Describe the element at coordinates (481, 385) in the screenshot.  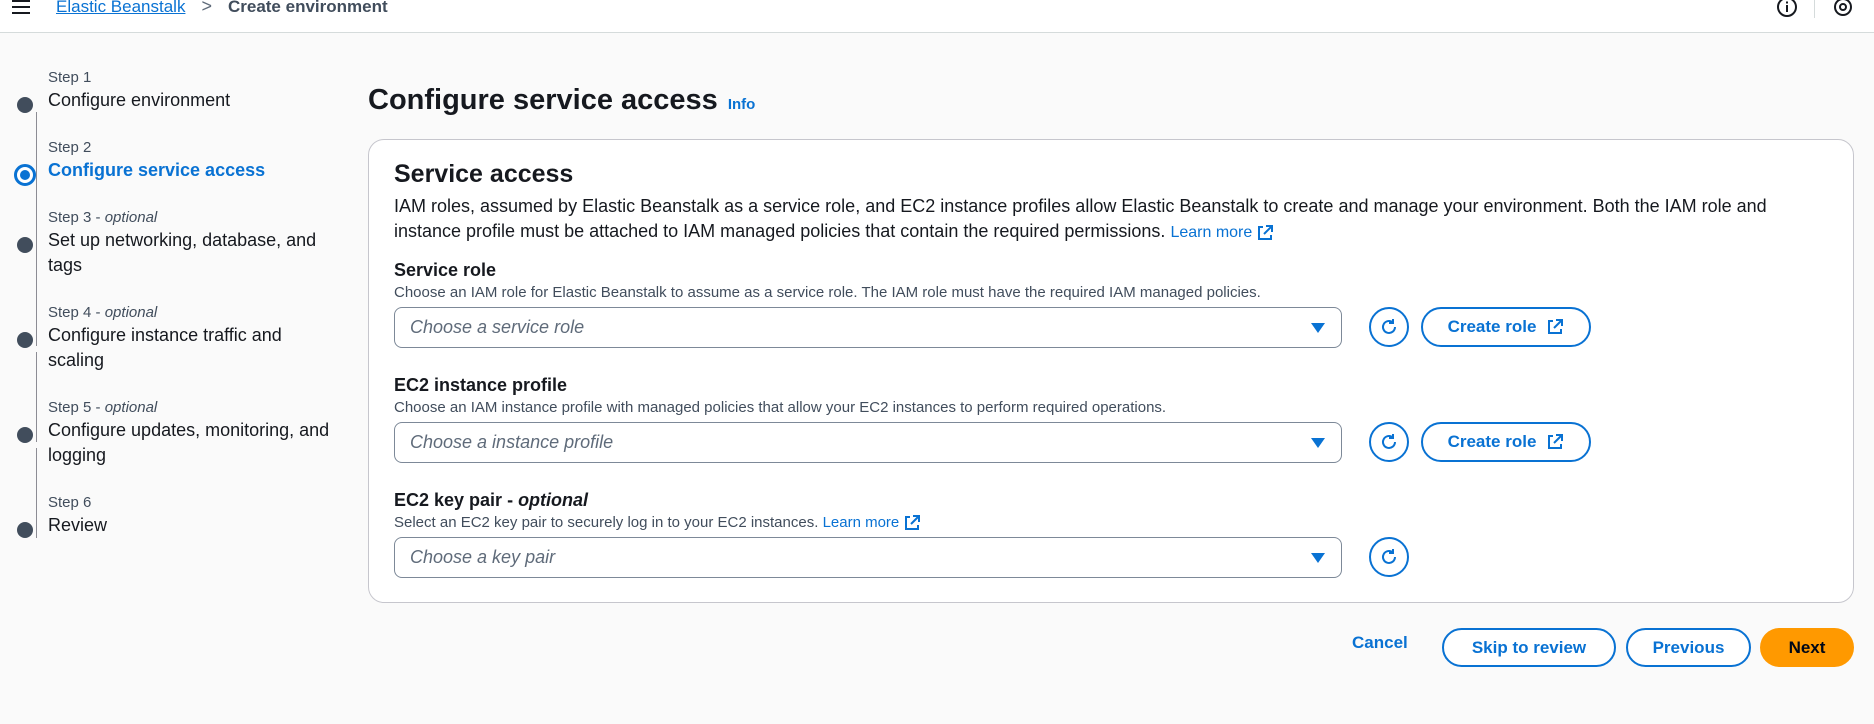
I see `instance-profile-label: EC2 instance profile` at that location.